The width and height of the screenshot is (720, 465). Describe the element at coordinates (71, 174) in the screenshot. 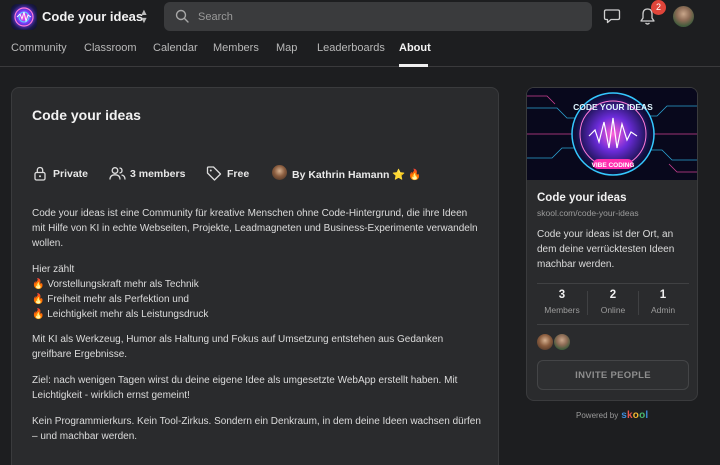

I see `privacy-label: Private` at that location.